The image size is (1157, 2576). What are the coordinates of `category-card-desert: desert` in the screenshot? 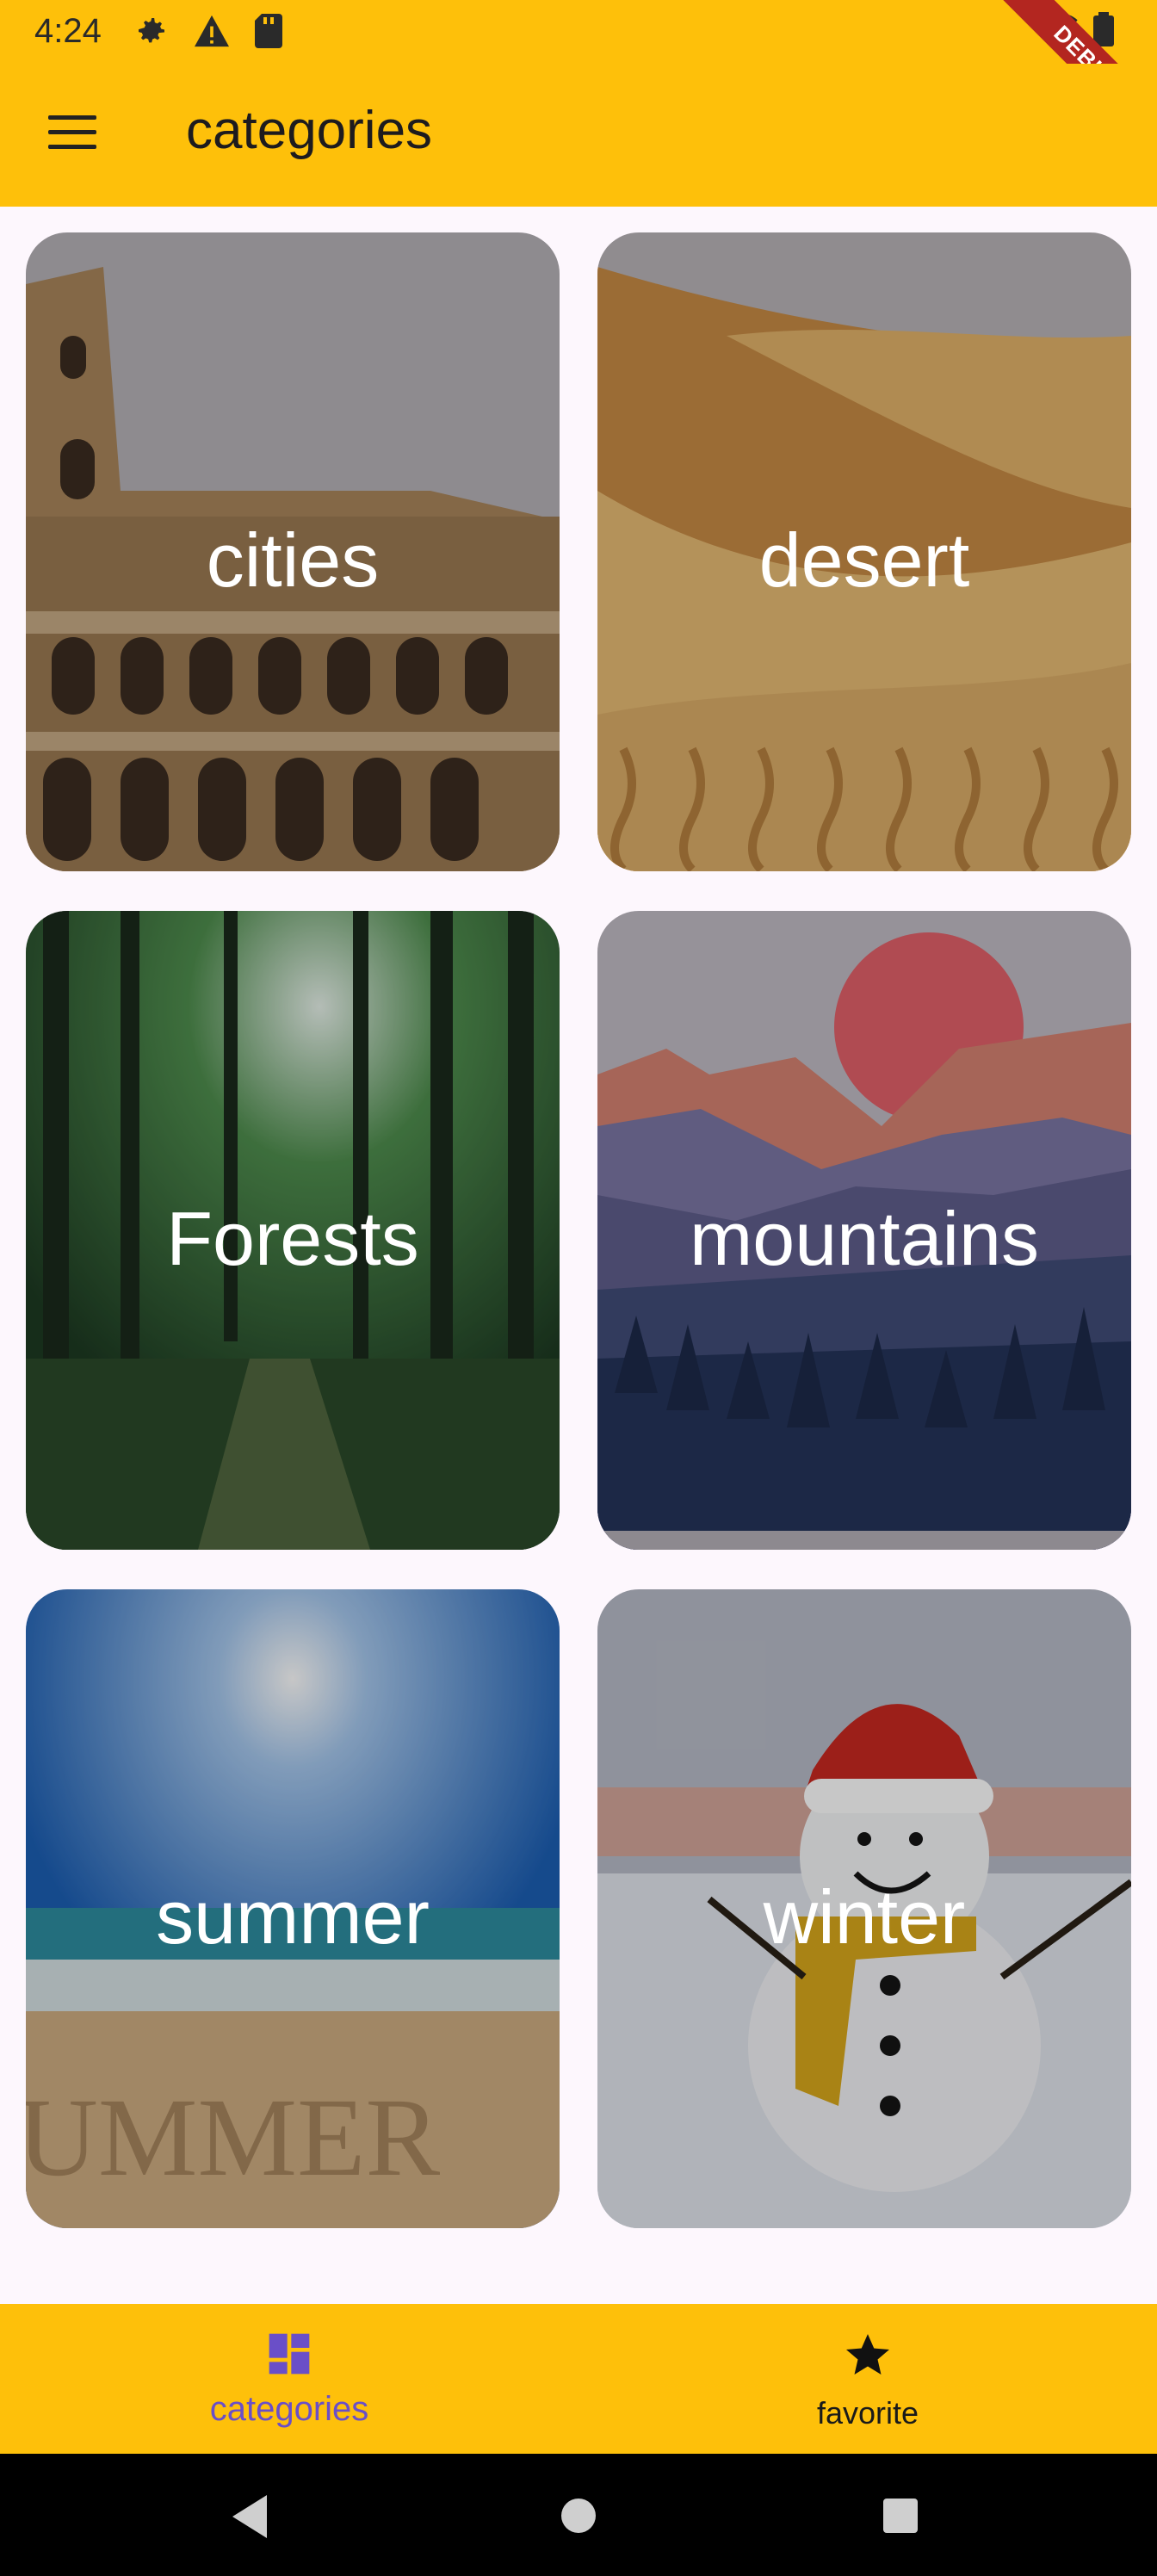 It's located at (864, 551).